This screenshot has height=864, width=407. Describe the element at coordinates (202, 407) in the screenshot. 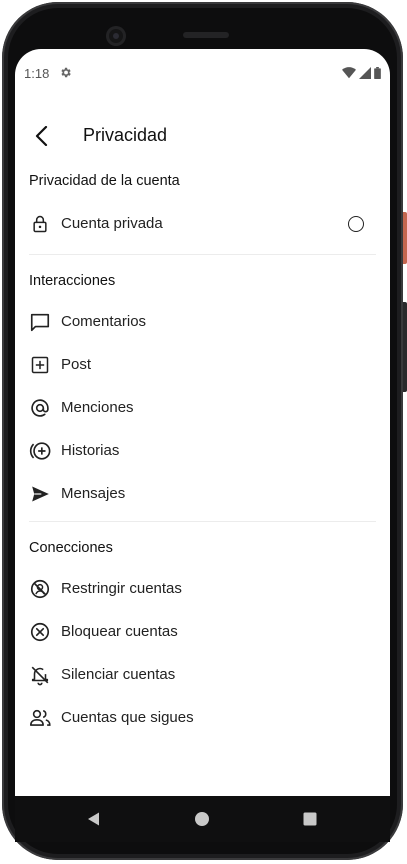

I see `row-mentions: Menciones` at that location.